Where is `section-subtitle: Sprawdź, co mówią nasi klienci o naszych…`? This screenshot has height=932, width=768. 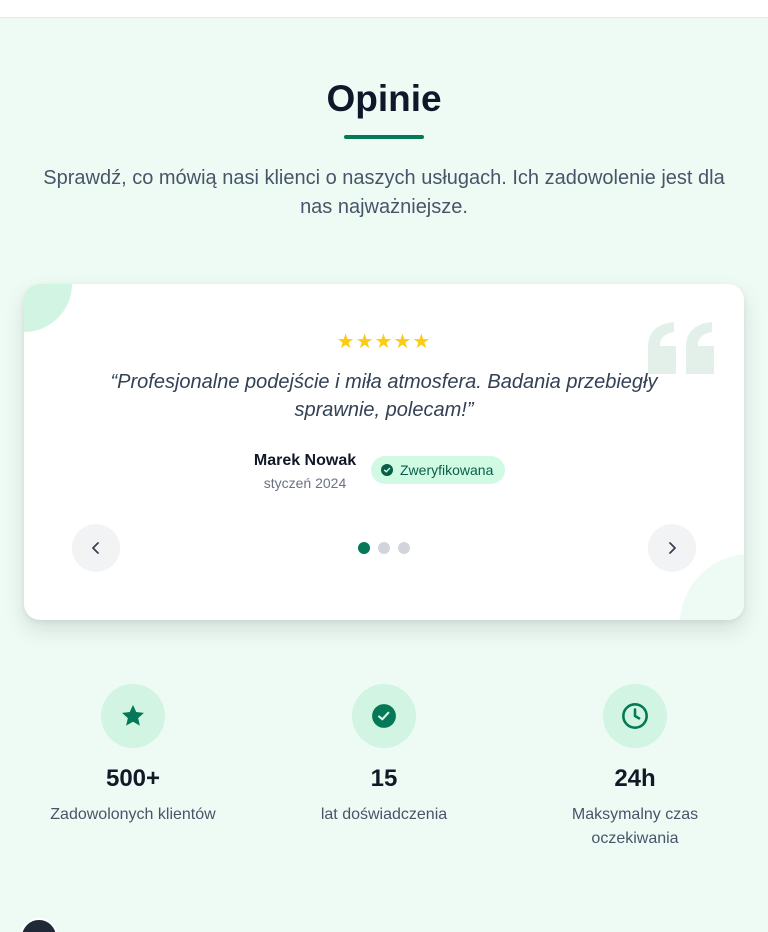
section-subtitle: Sprawdź, co mówią nasi klienci o naszych… is located at coordinates (384, 192).